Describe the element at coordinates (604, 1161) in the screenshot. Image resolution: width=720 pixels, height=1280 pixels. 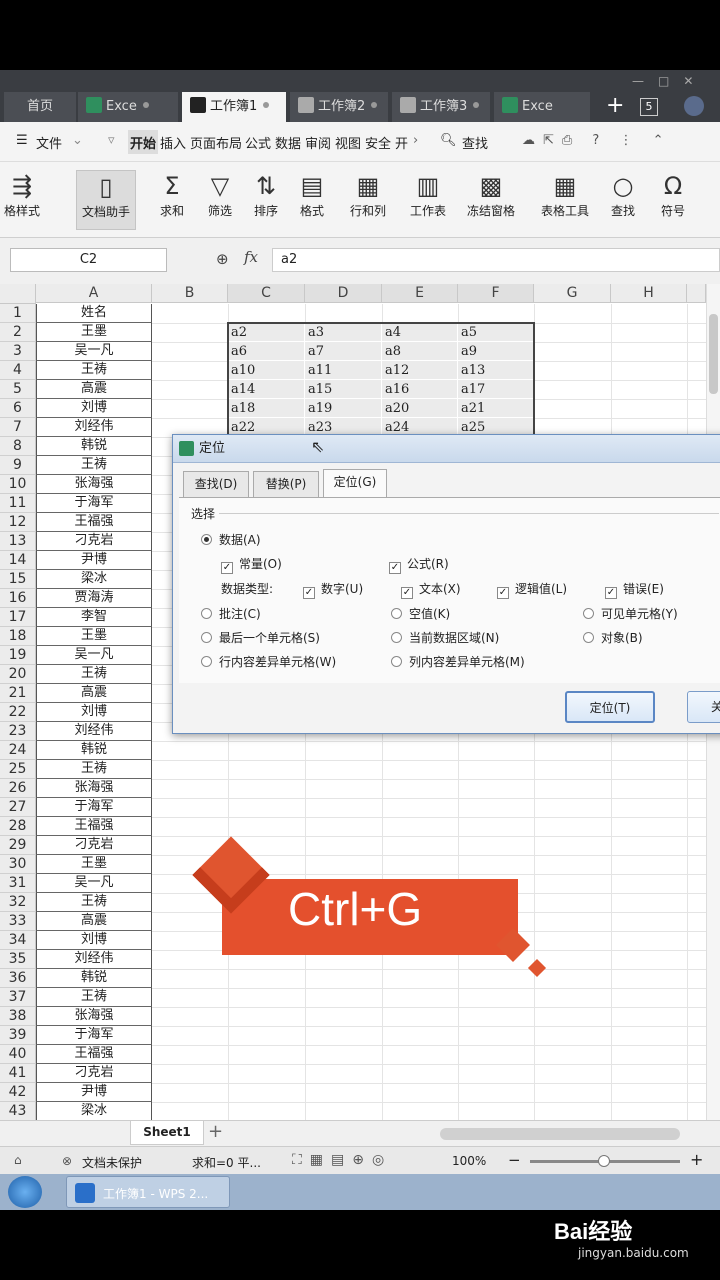
I see `zoom-slider-thumb` at that location.